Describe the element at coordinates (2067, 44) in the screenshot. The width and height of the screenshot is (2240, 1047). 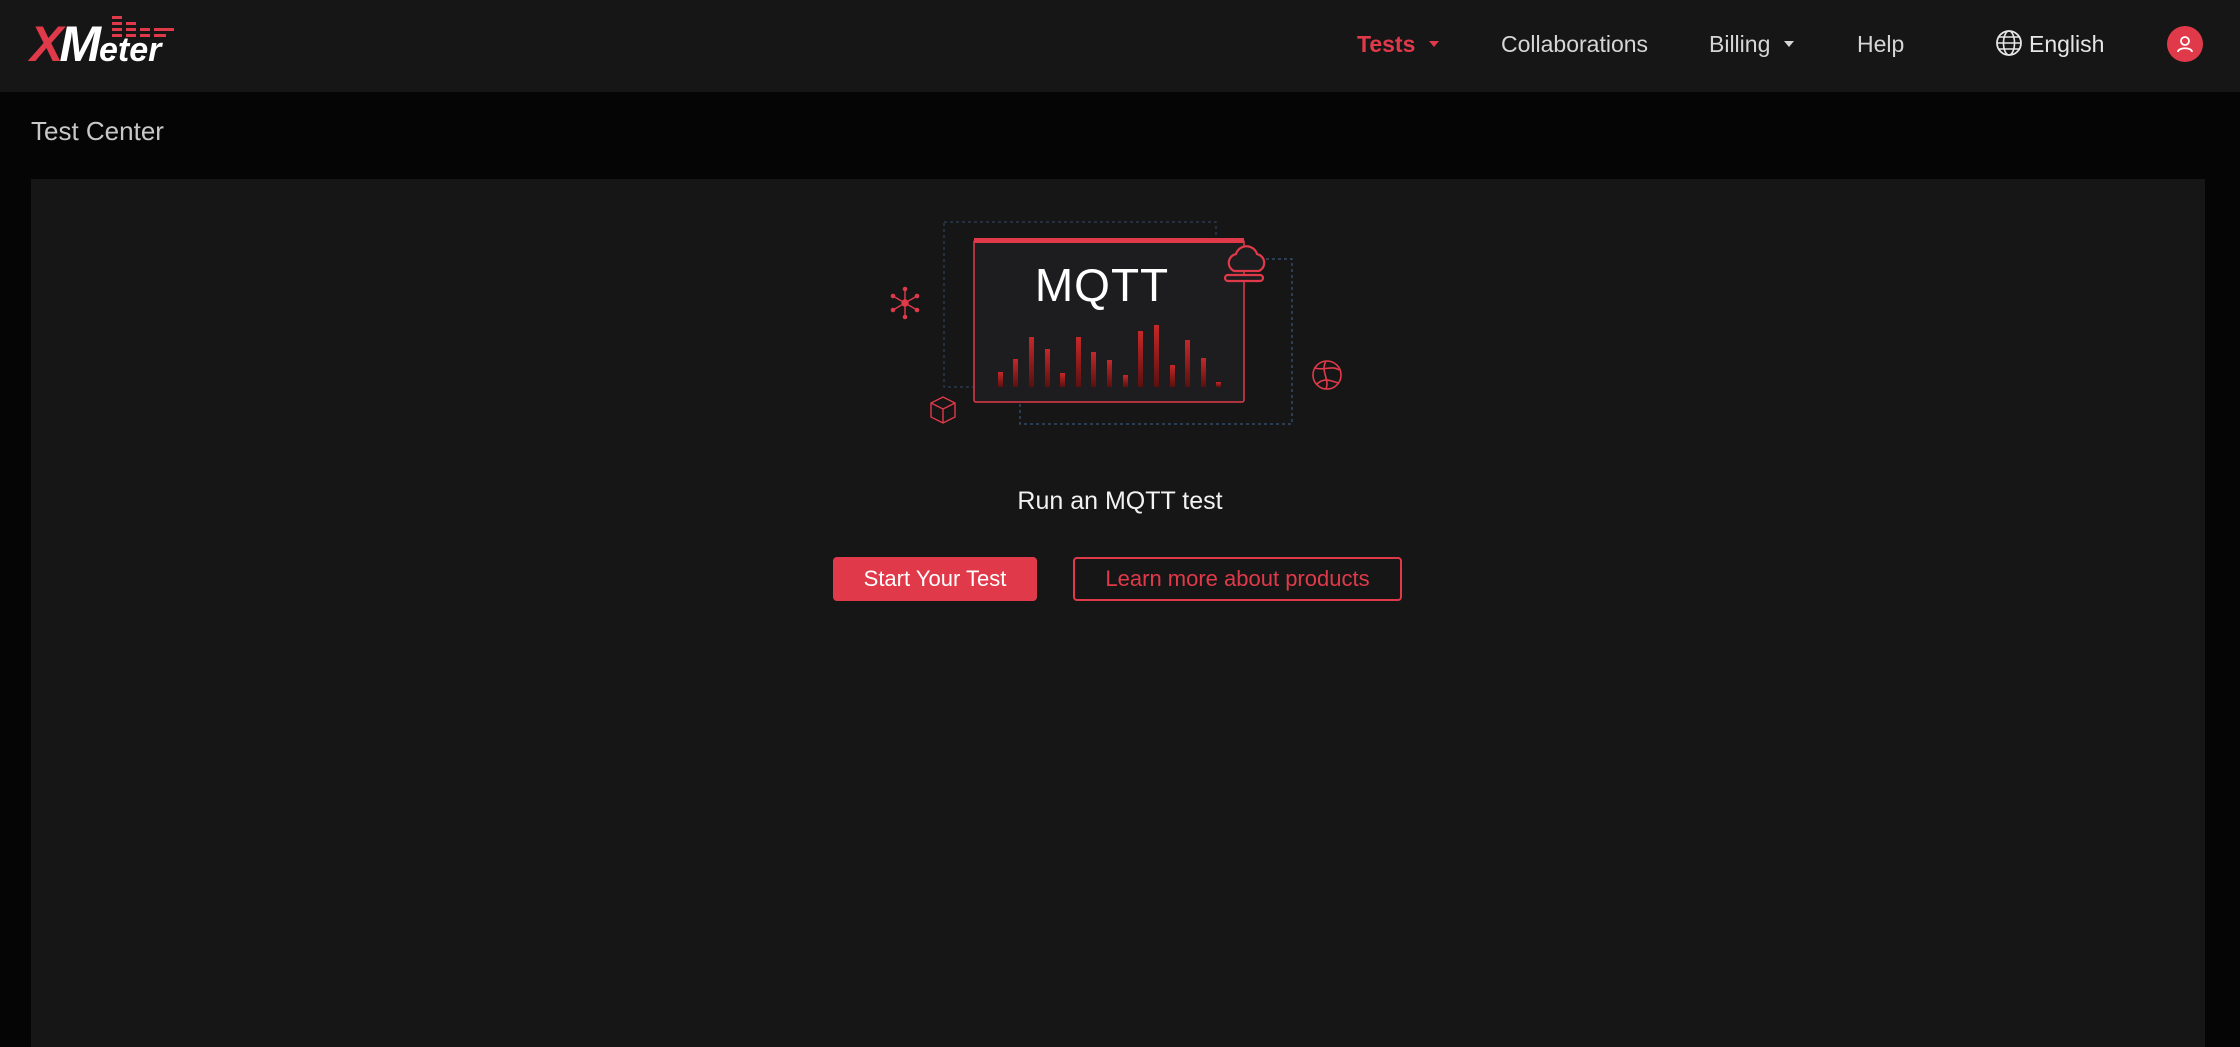
I see `language-label: English` at that location.